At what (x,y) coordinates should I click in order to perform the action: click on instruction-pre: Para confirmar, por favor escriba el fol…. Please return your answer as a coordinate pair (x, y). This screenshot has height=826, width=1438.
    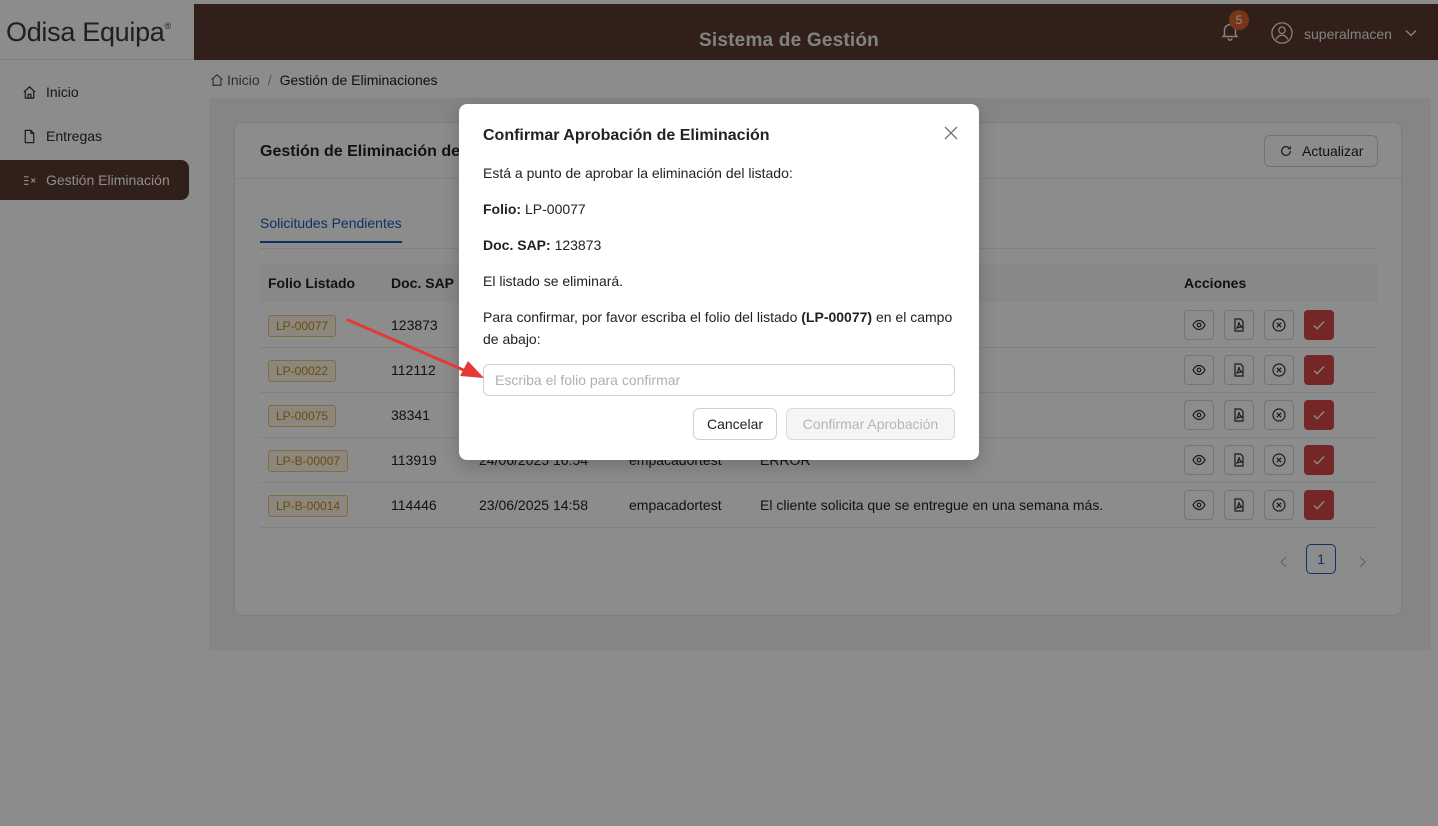
    Looking at the image, I should click on (640, 317).